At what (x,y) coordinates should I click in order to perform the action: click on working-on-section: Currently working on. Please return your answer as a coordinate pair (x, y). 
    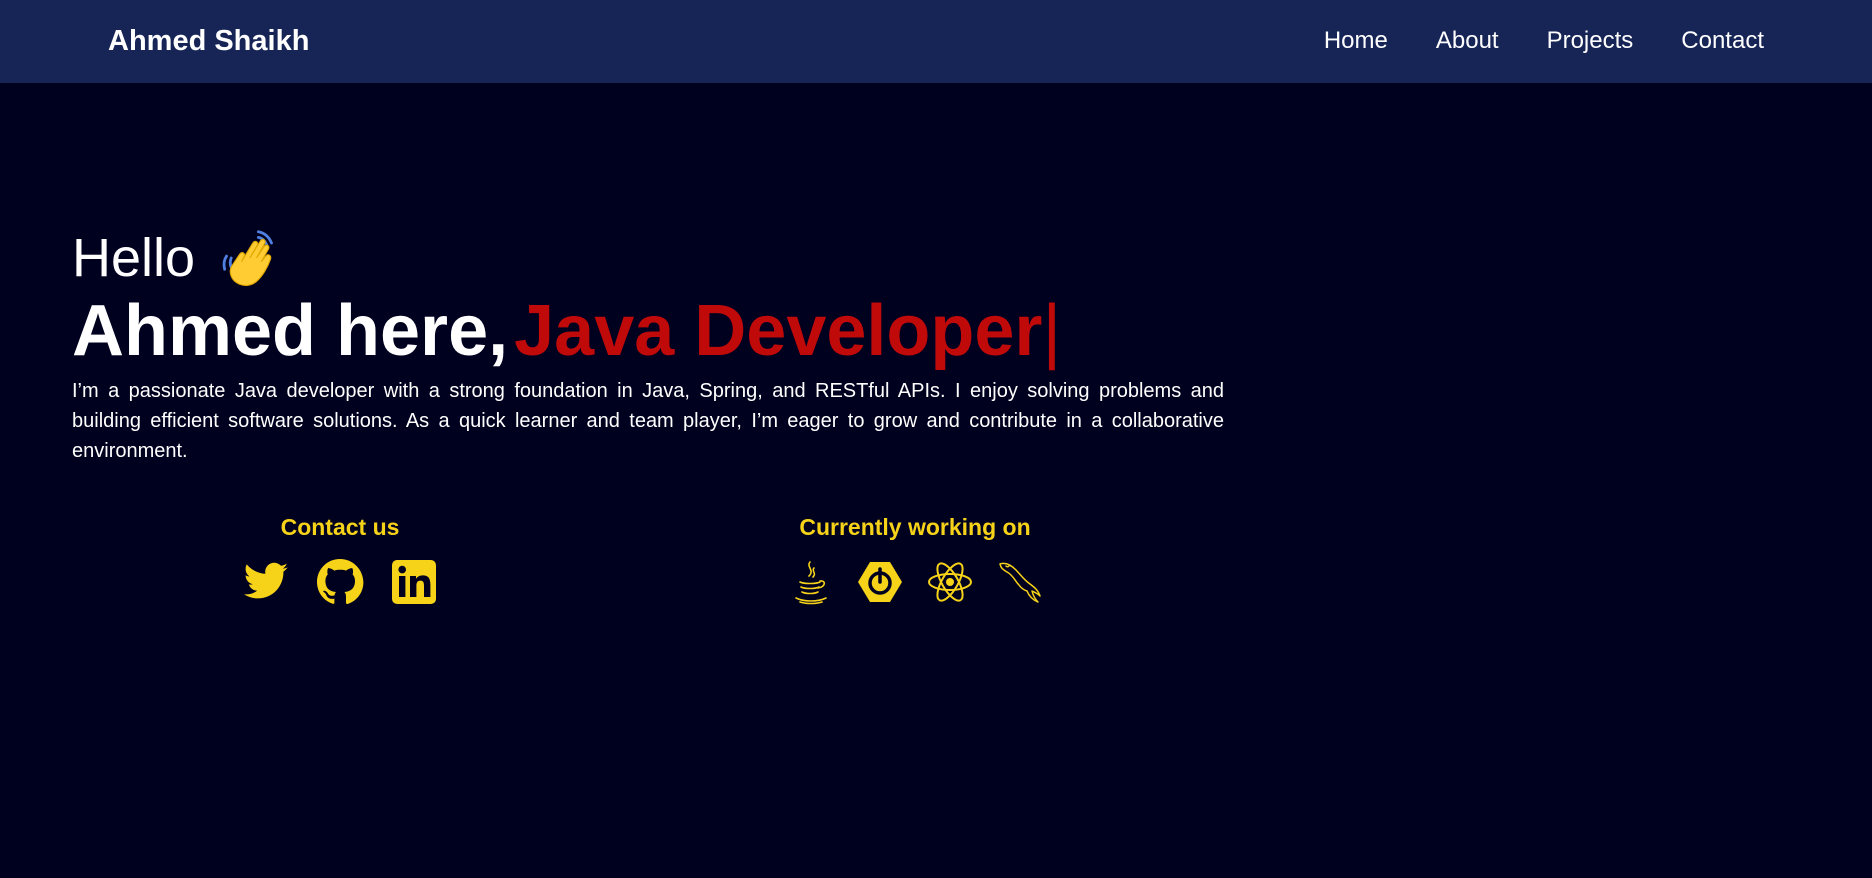
    Looking at the image, I should click on (915, 559).